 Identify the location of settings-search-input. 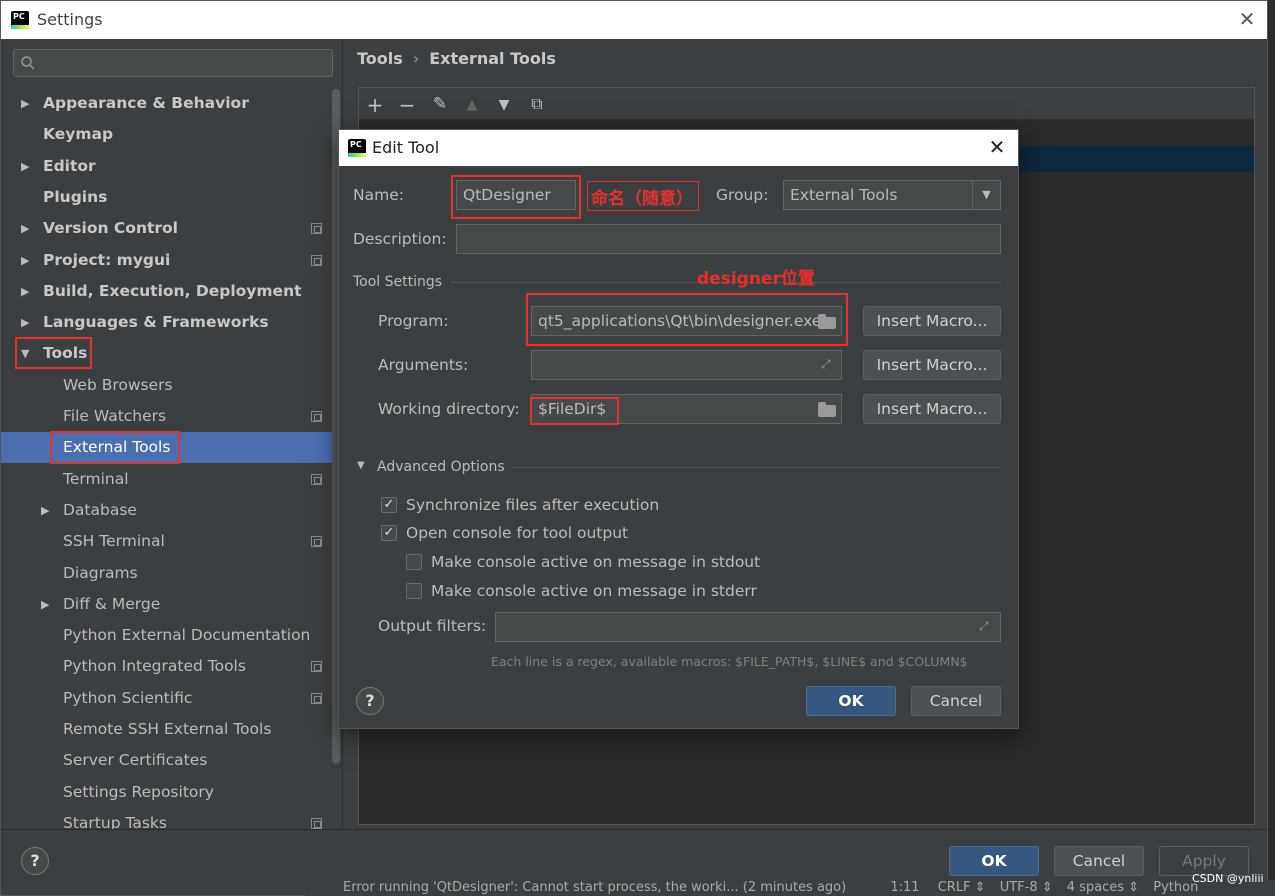
(173, 63).